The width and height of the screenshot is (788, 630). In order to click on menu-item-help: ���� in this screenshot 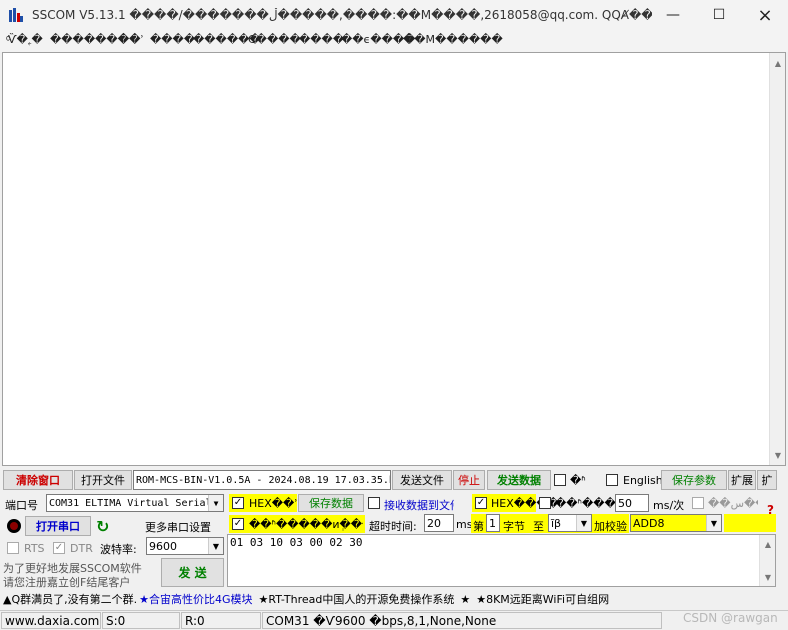, I will do `click(321, 39)`.